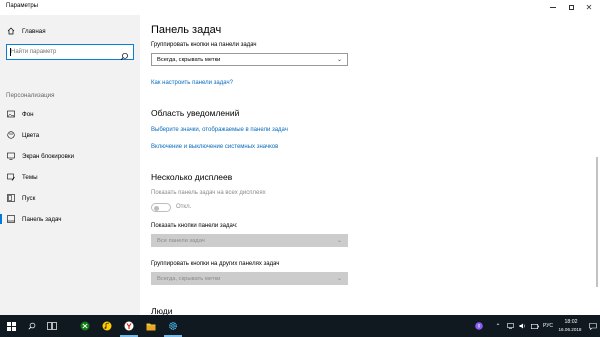 The height and width of the screenshot is (337, 600). What do you see at coordinates (70, 219) in the screenshot?
I see `sidebar-item-taskbar: Панель задач` at bounding box center [70, 219].